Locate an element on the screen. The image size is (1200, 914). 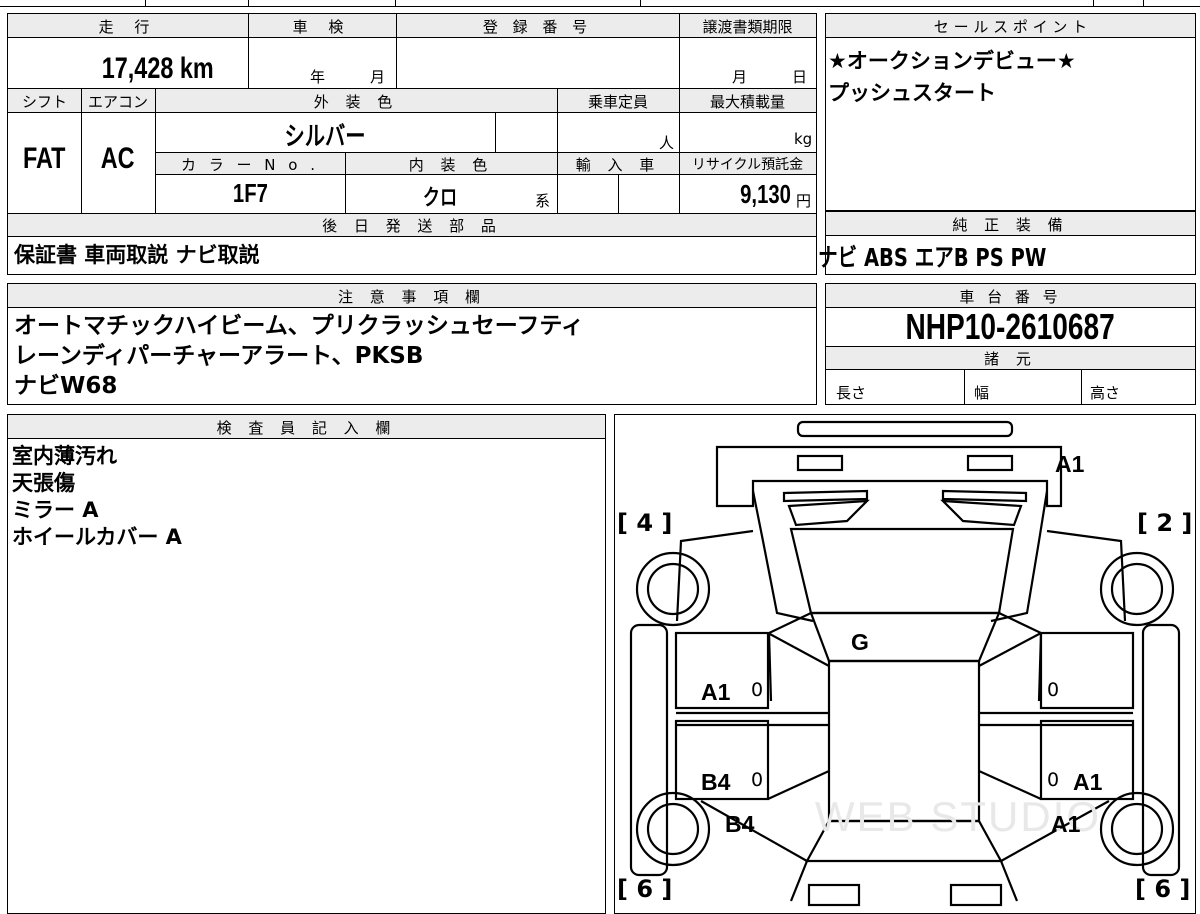
zero-right-front: 0 is located at coordinates (1053, 690).